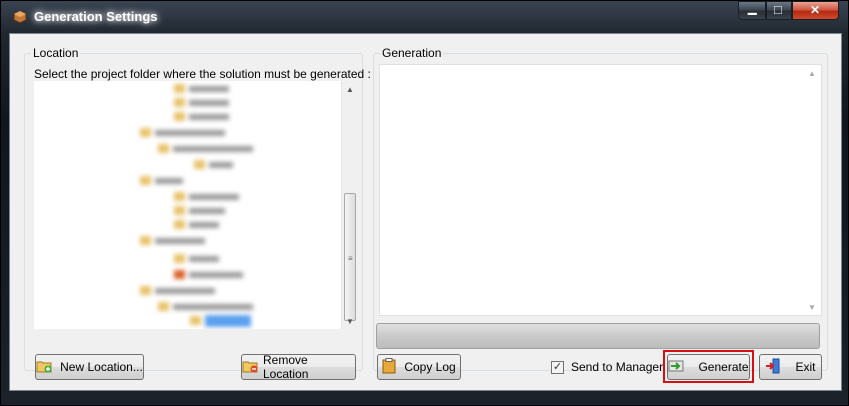 This screenshot has width=849, height=406. What do you see at coordinates (790, 367) in the screenshot?
I see `exit-button: Exit` at bounding box center [790, 367].